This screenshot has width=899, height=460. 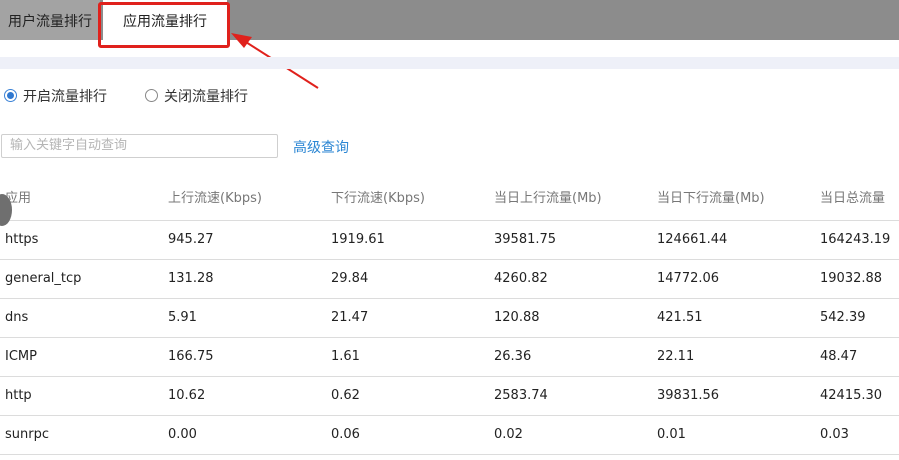 What do you see at coordinates (321, 147) in the screenshot?
I see `advanced-search-link: 高级查询` at bounding box center [321, 147].